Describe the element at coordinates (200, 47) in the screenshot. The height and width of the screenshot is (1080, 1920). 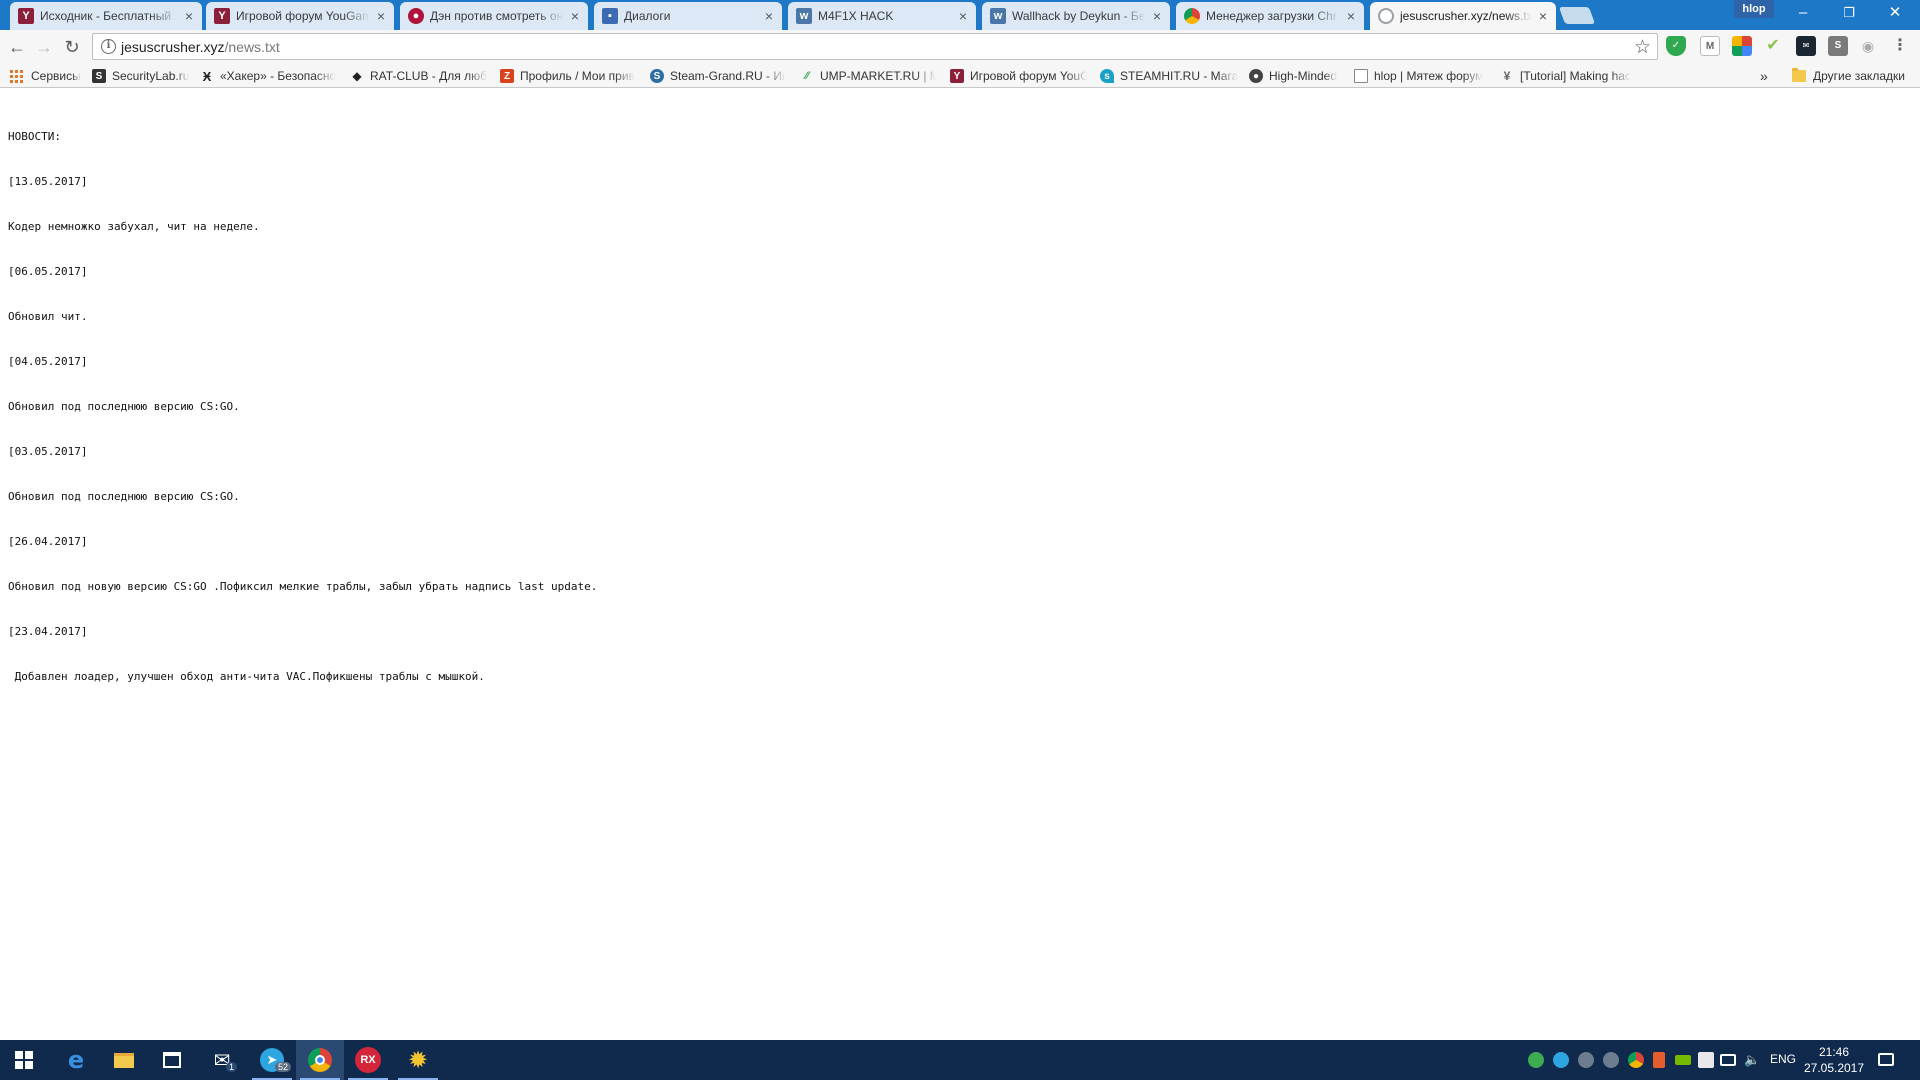
I see `address-url: jesuscrusher.xyz/news.txt` at that location.